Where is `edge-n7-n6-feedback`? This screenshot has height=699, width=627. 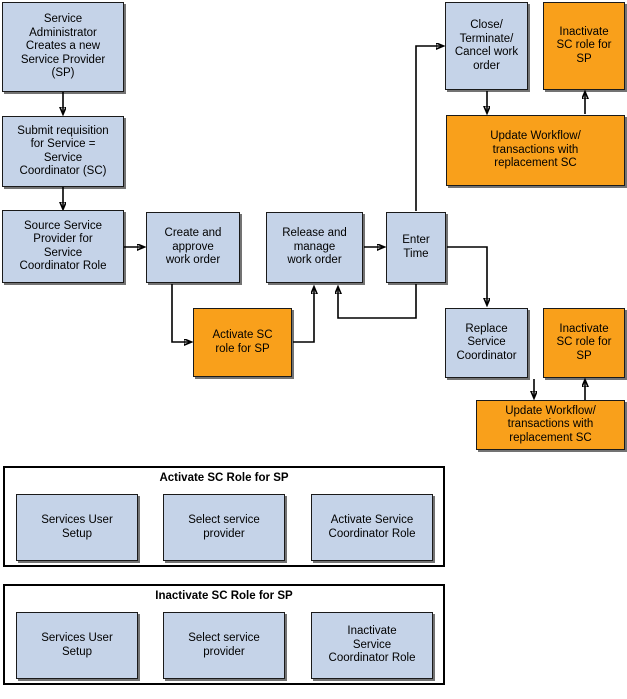
edge-n7-n6-feedback is located at coordinates (377, 301).